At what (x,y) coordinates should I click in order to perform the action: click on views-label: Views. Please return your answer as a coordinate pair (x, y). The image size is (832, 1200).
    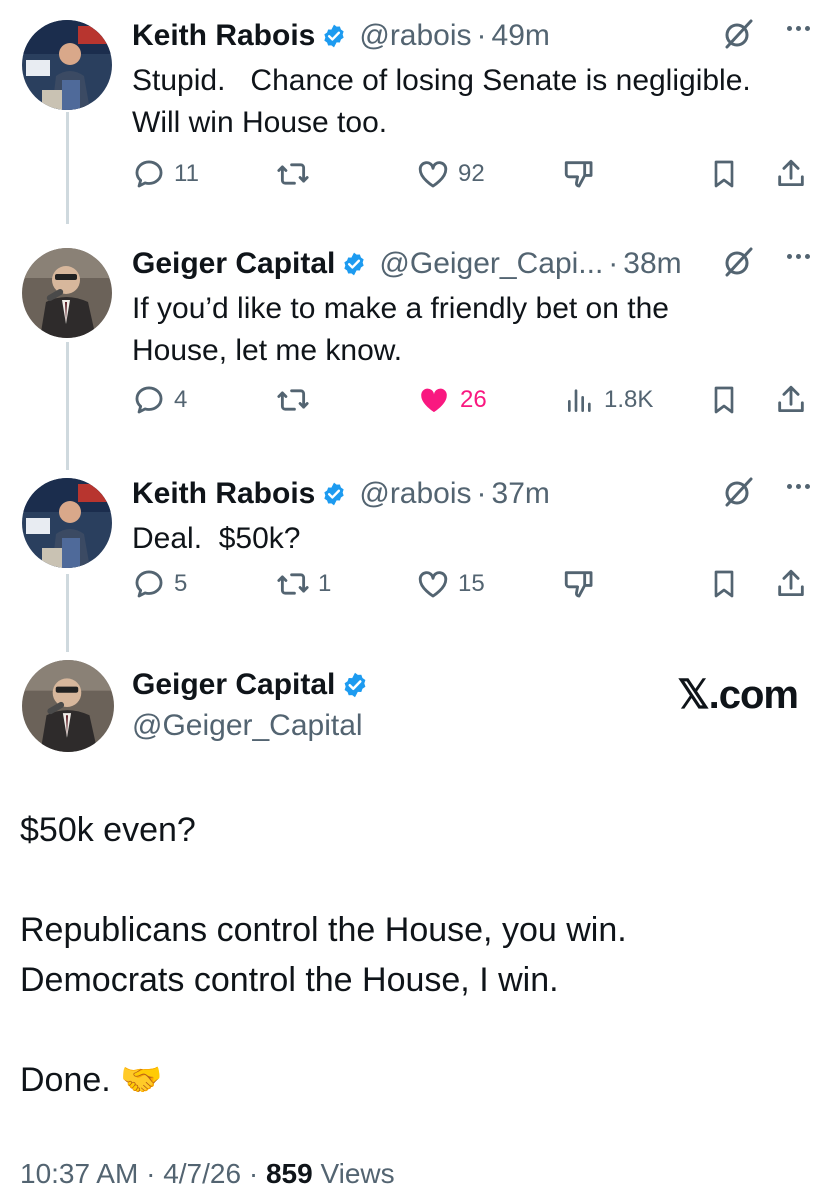
    Looking at the image, I should click on (357, 1173).